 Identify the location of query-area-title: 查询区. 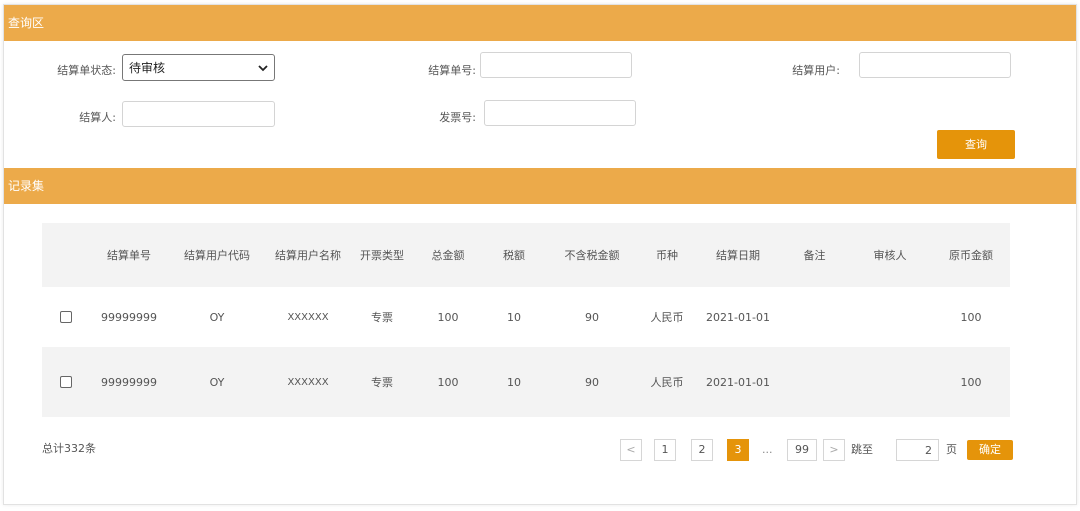
(26, 23).